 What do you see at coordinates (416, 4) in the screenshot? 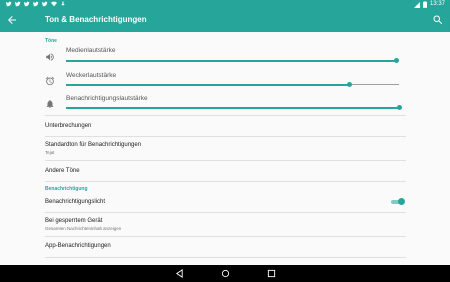
I see `signal-icon` at bounding box center [416, 4].